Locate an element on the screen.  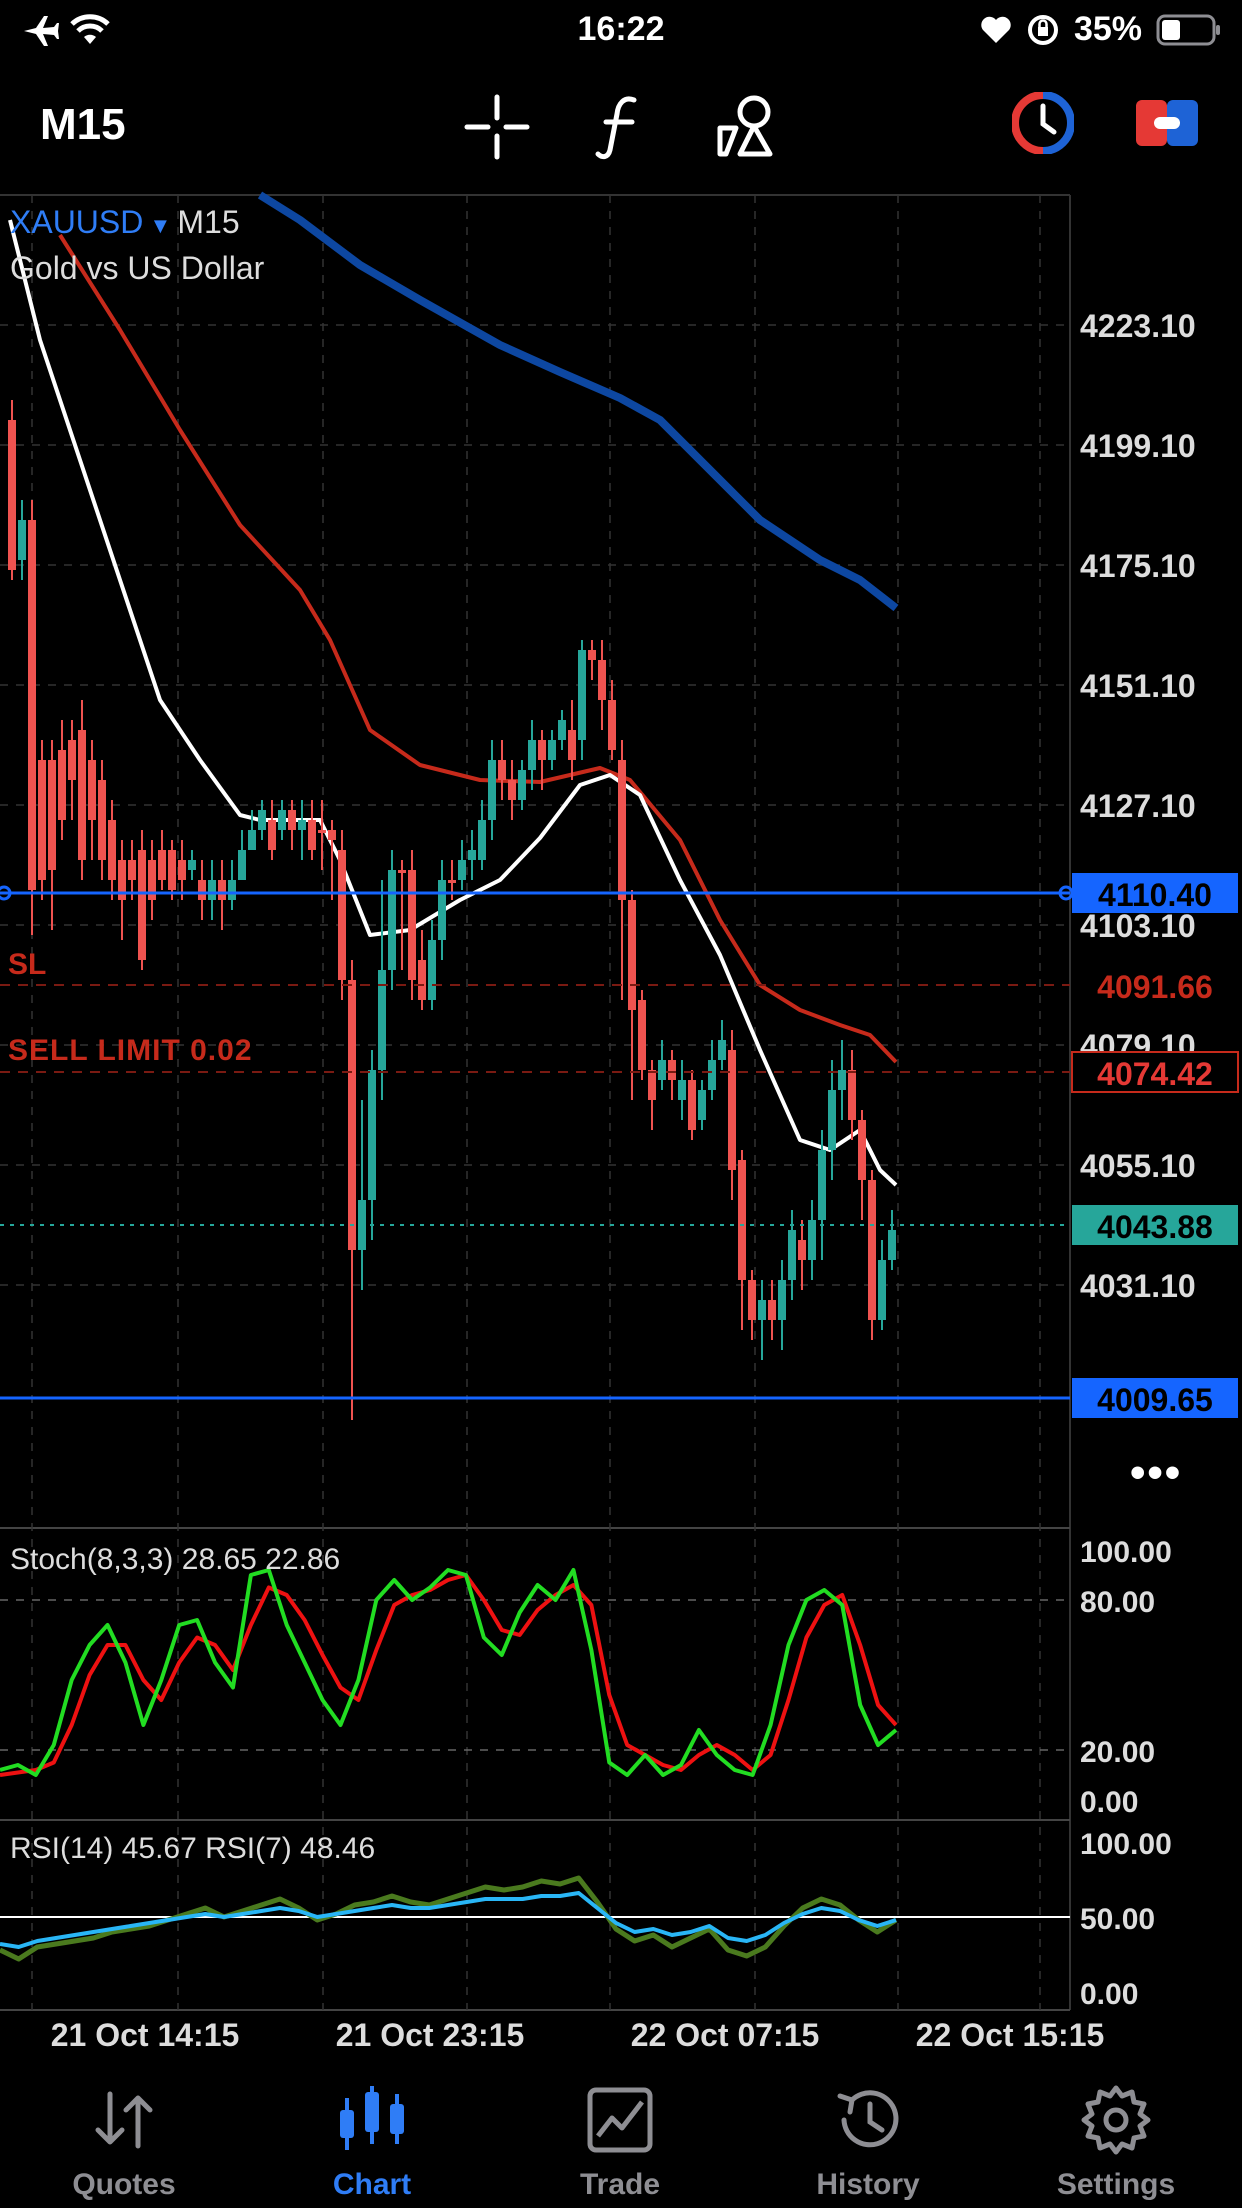
symbol-dropdown-icon: ▼ is located at coordinates (160, 225).